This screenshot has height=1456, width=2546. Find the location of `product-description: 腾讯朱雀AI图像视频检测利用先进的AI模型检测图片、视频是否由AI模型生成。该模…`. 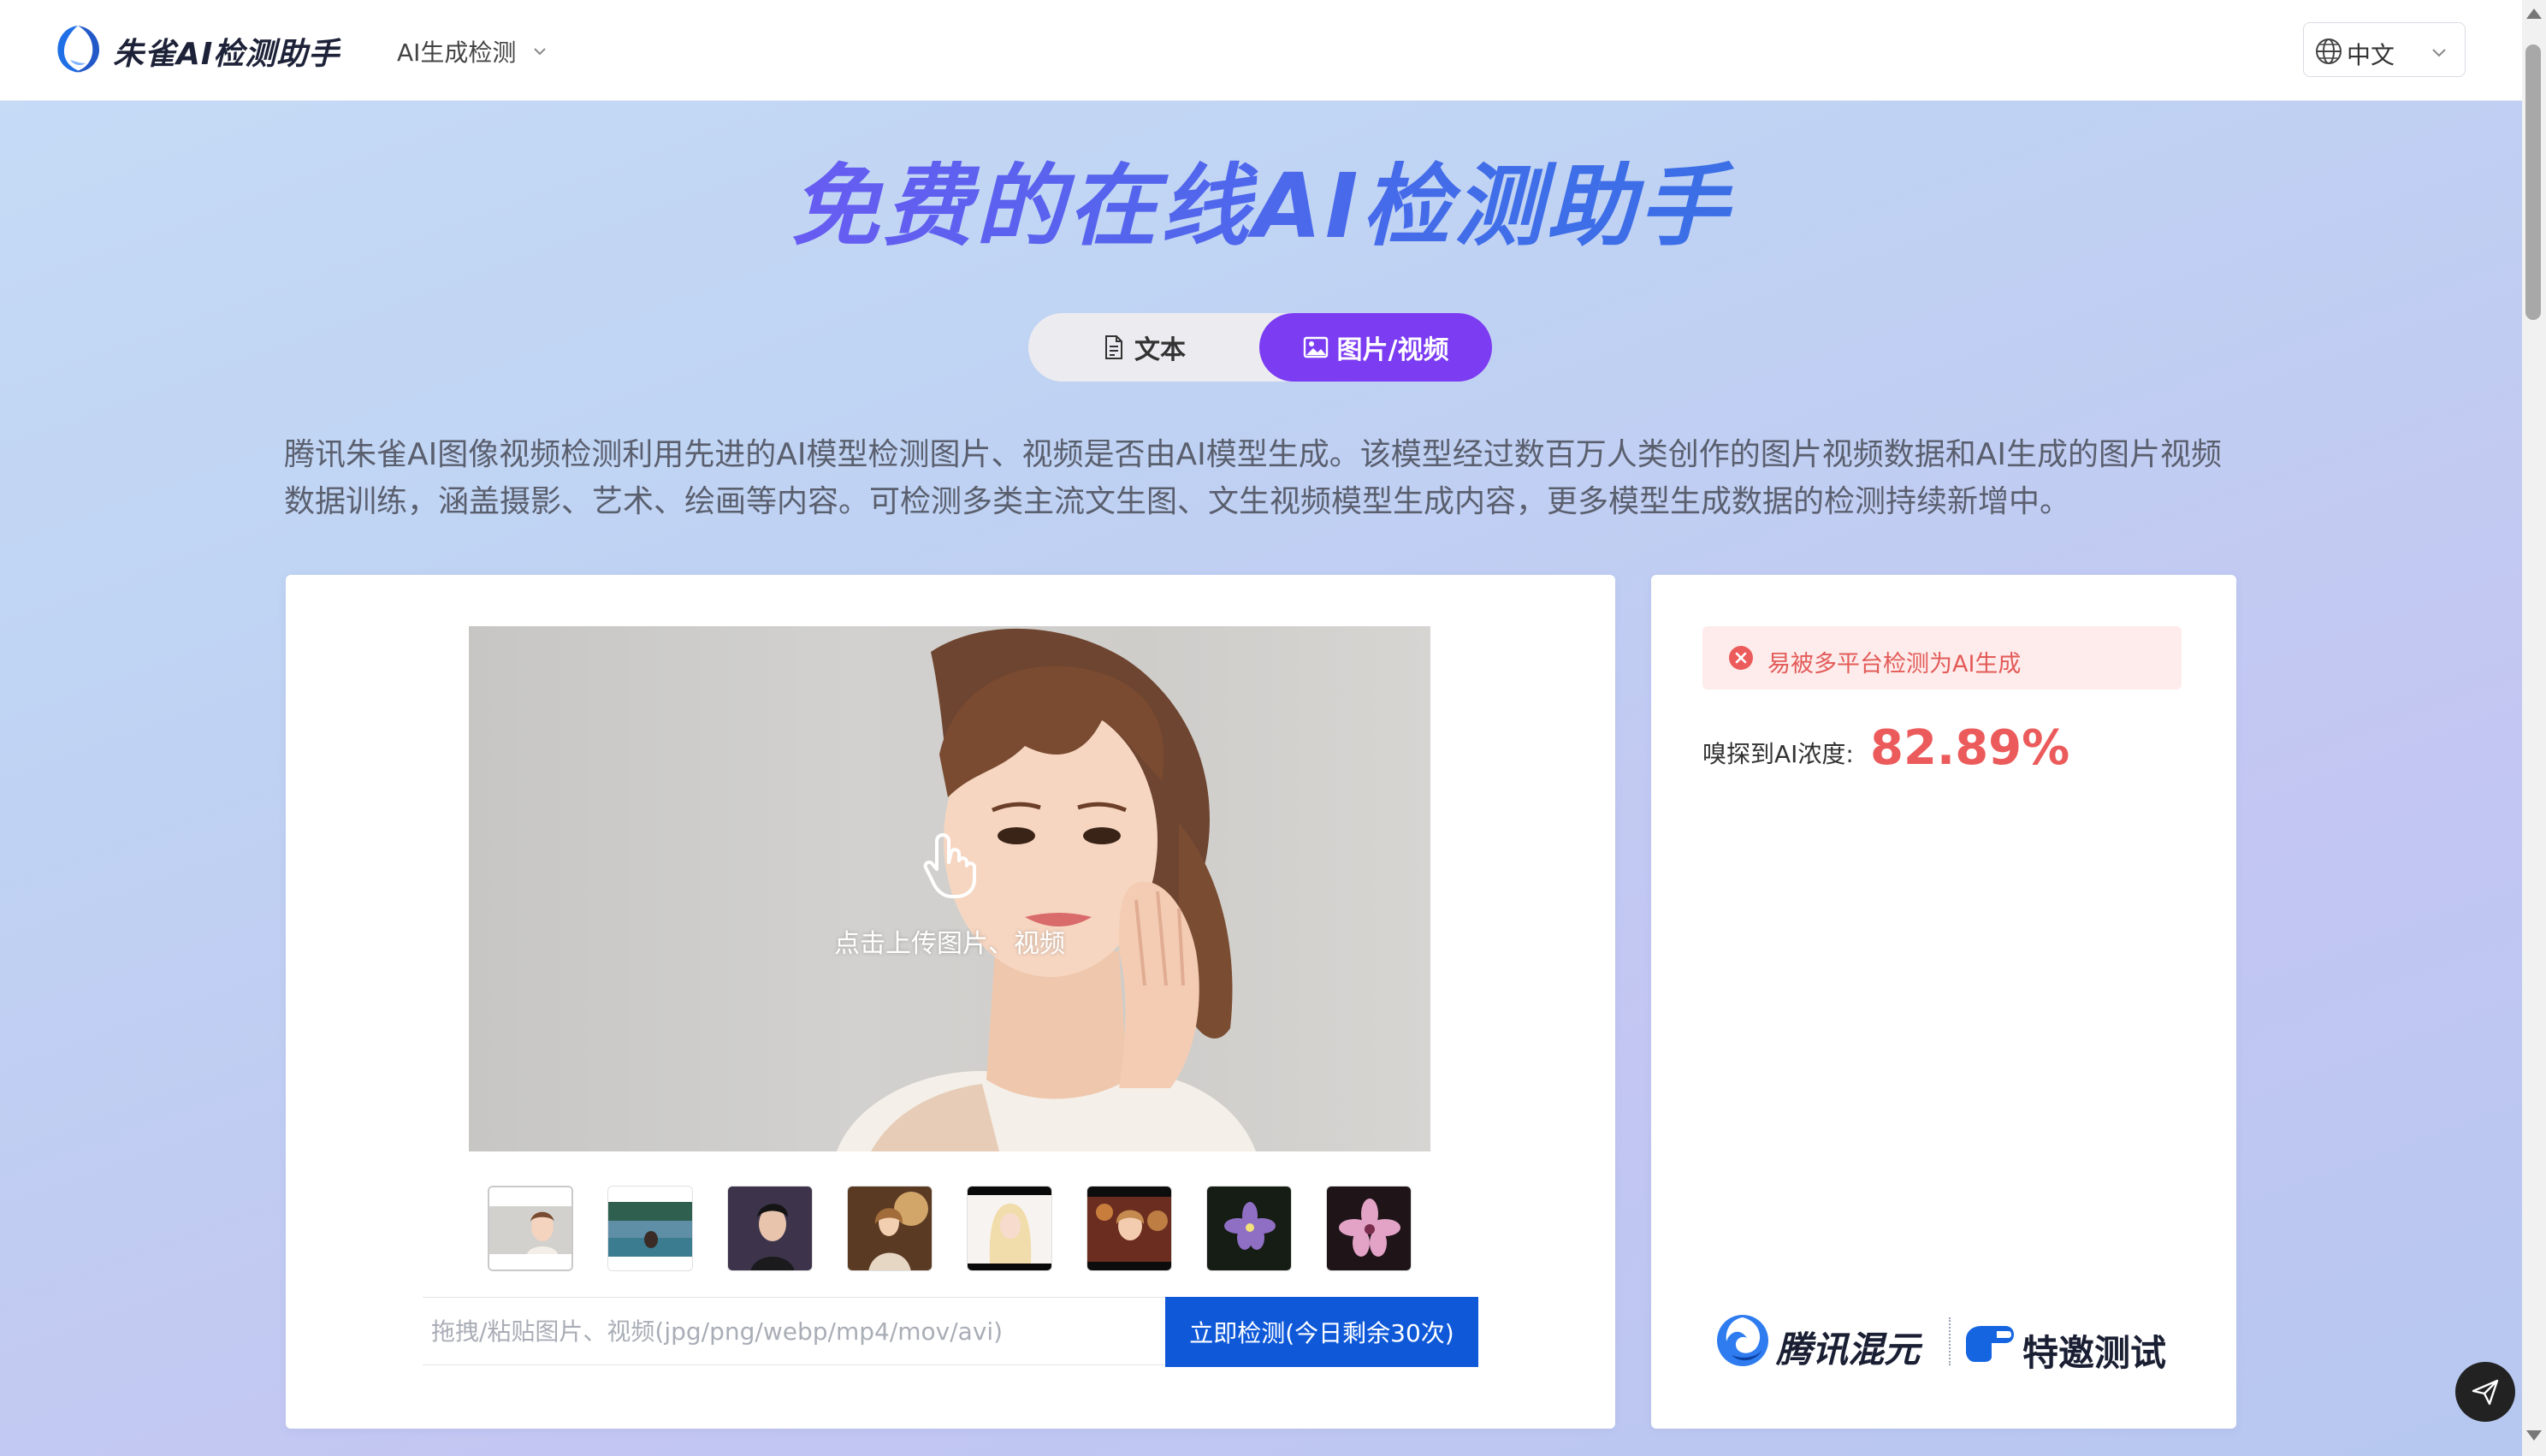

product-description: 腾讯朱雀AI图像视频检测利用先进的AI模型检测图片、视频是否由AI模型生成。该模… is located at coordinates (1253, 478).